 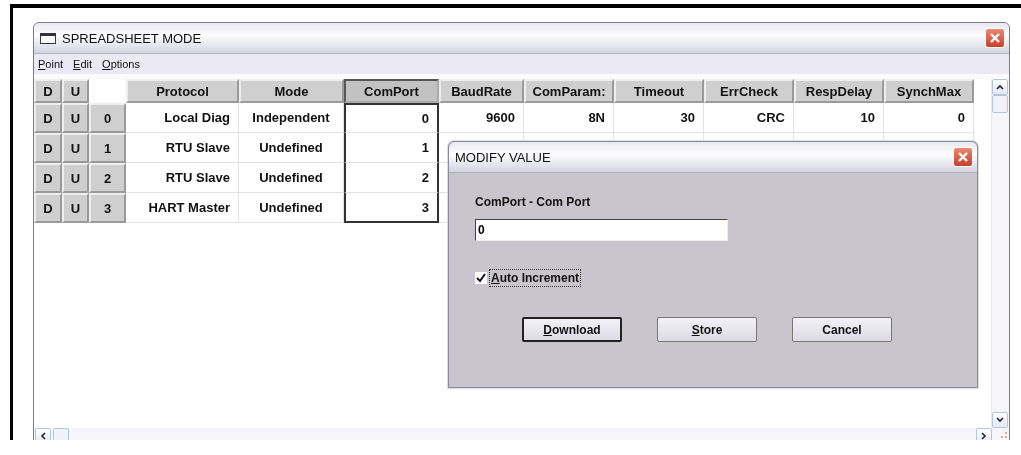 What do you see at coordinates (749, 91) in the screenshot?
I see `column-header: ErrCheck` at bounding box center [749, 91].